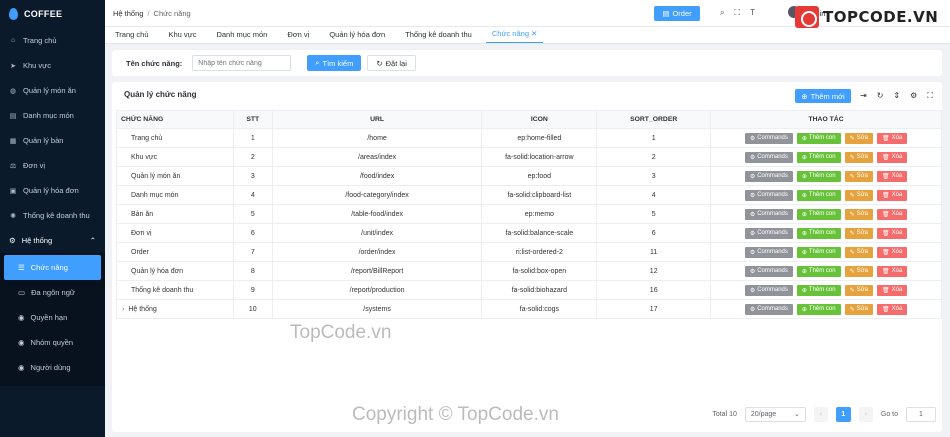 The width and height of the screenshot is (950, 437). I want to click on reset-button: ↻ Đặt lại, so click(391, 63).